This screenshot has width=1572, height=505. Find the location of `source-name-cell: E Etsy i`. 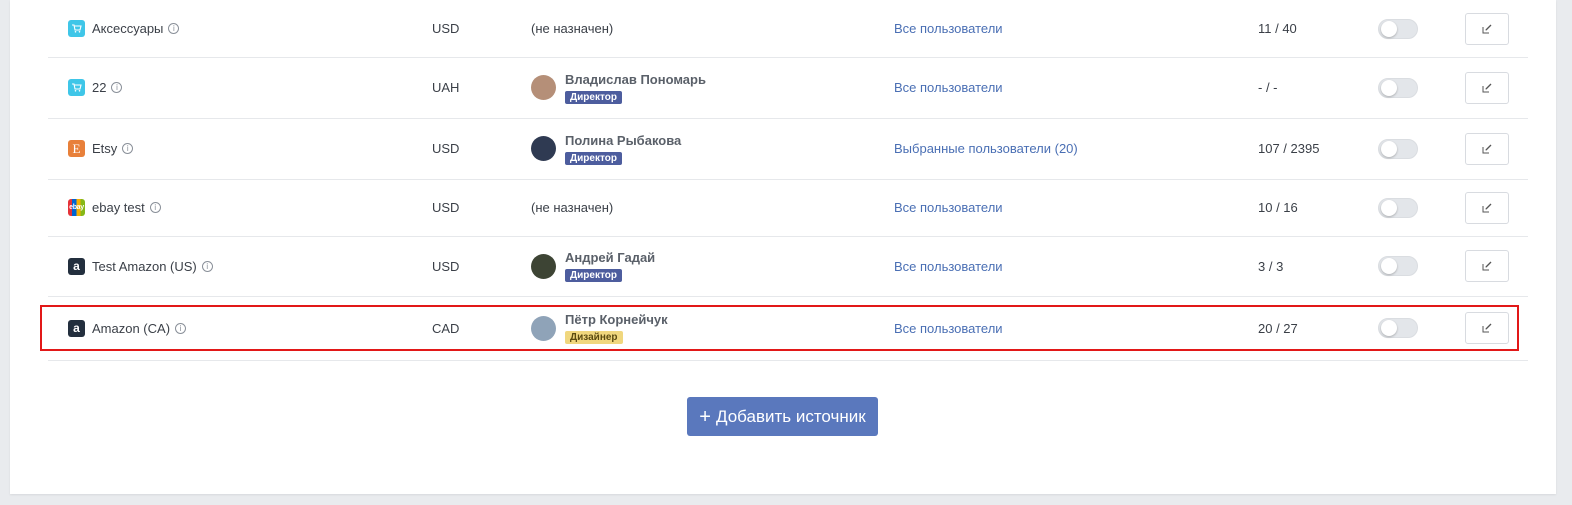

source-name-cell: E Etsy i is located at coordinates (101, 148).